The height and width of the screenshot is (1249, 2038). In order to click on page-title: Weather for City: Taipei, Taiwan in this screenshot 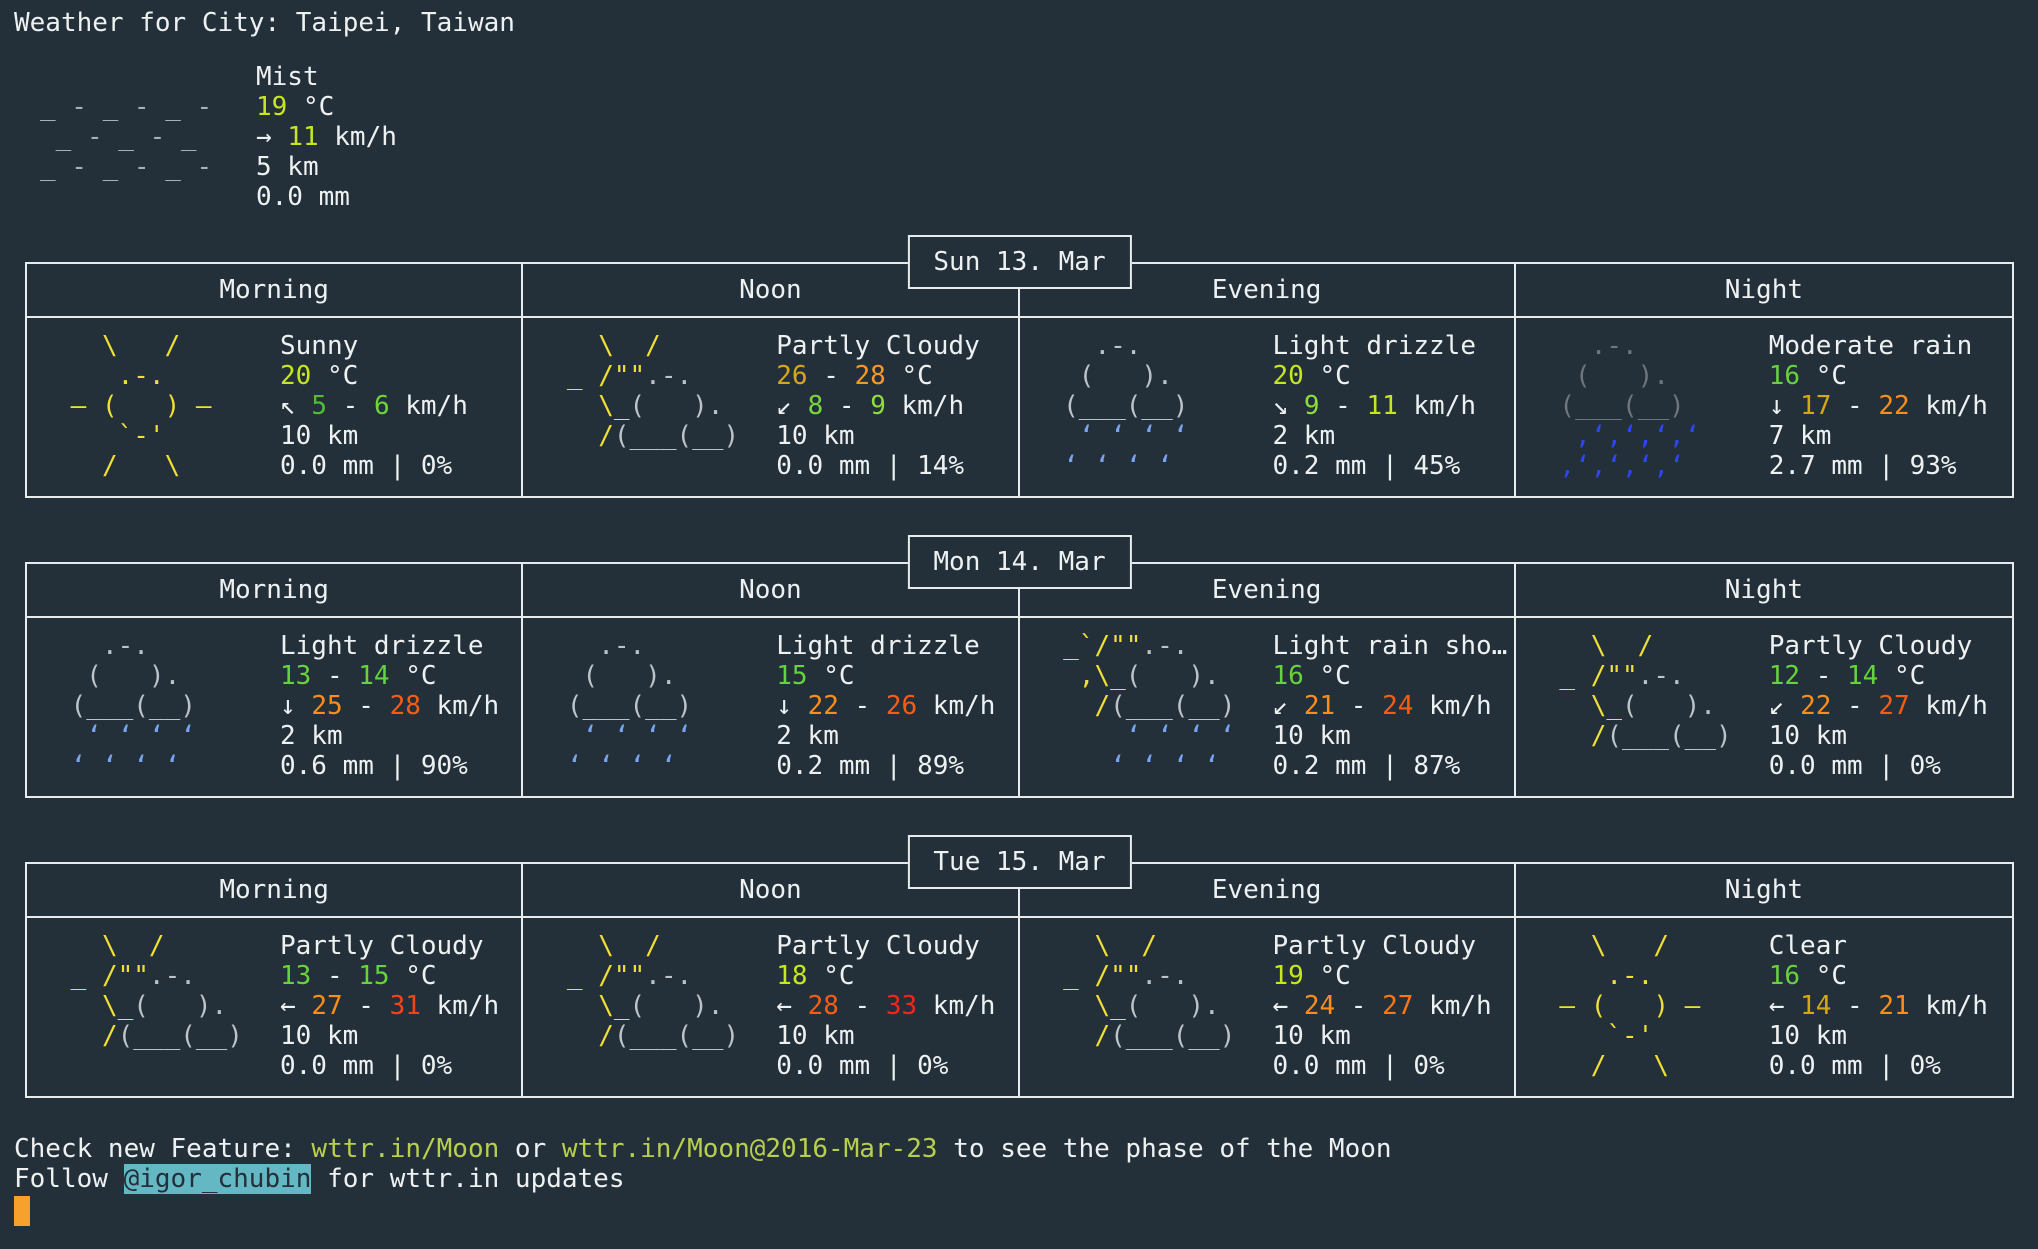, I will do `click(264, 23)`.